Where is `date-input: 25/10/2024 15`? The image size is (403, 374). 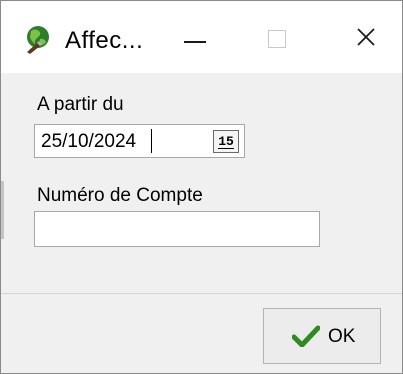 date-input: 25/10/2024 15 is located at coordinates (139, 141).